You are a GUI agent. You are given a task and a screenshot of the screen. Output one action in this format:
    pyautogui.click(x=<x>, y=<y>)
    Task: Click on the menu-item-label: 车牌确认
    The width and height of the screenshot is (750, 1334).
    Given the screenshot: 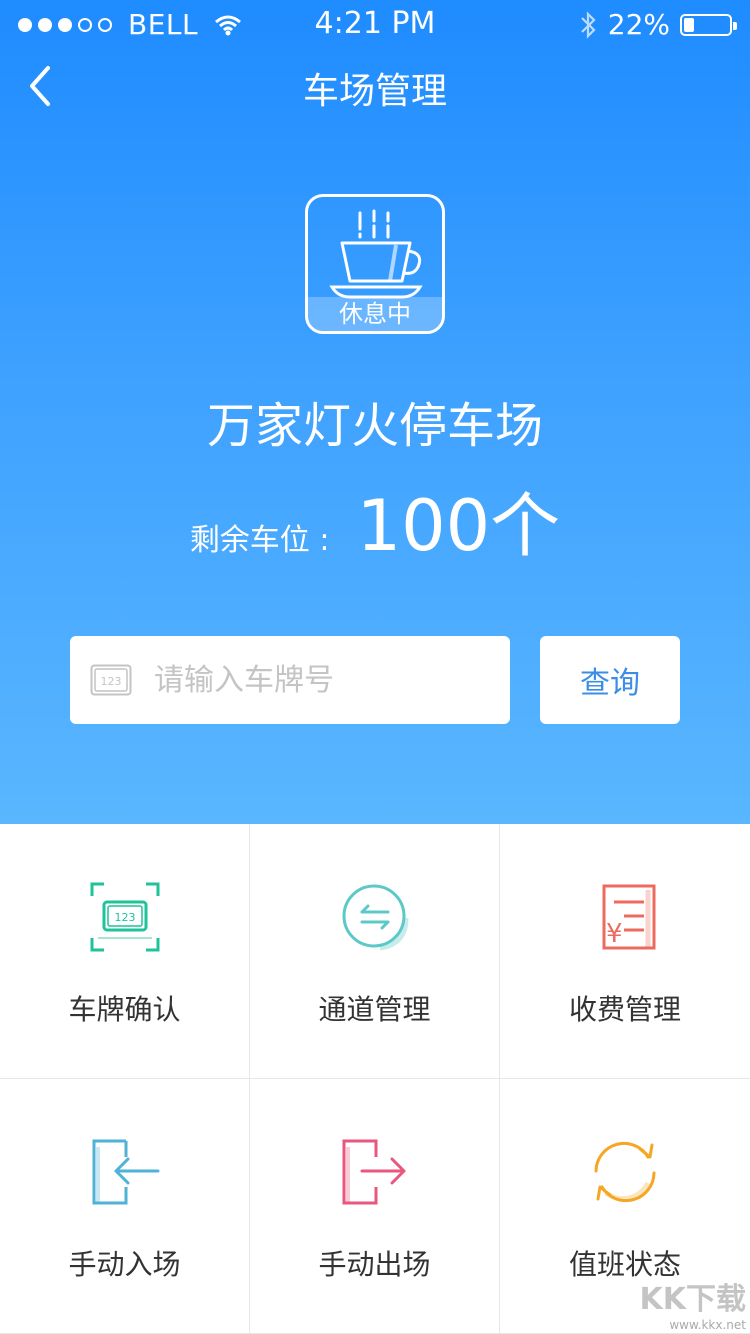 What is the action you would take?
    pyautogui.click(x=124, y=1009)
    